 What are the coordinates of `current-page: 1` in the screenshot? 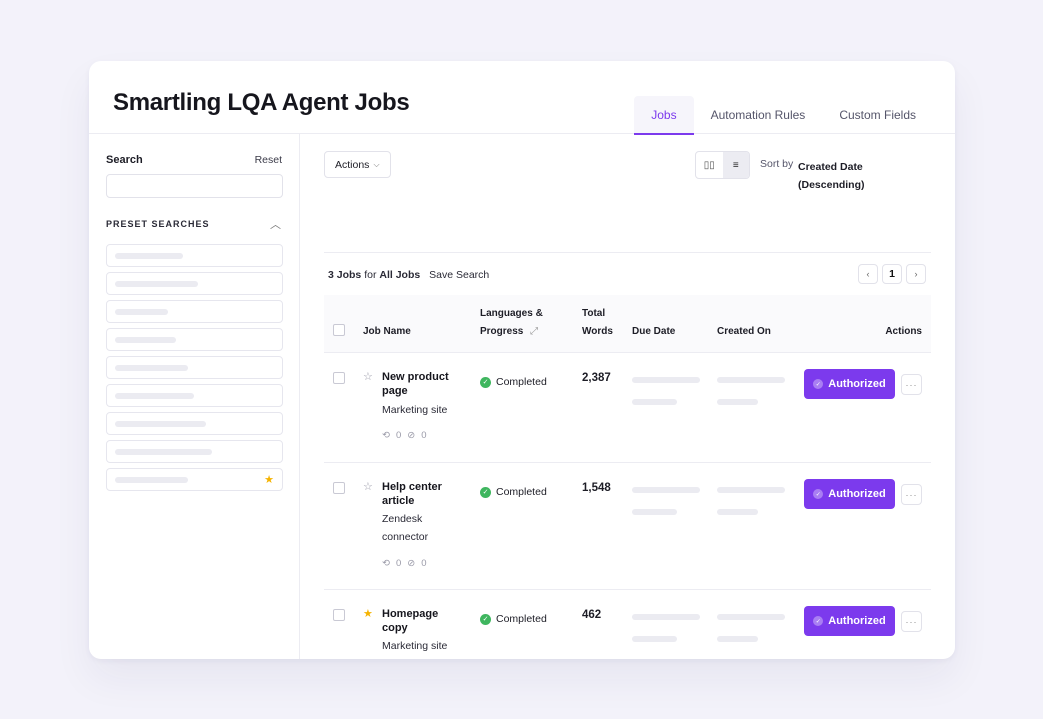 It's located at (892, 274).